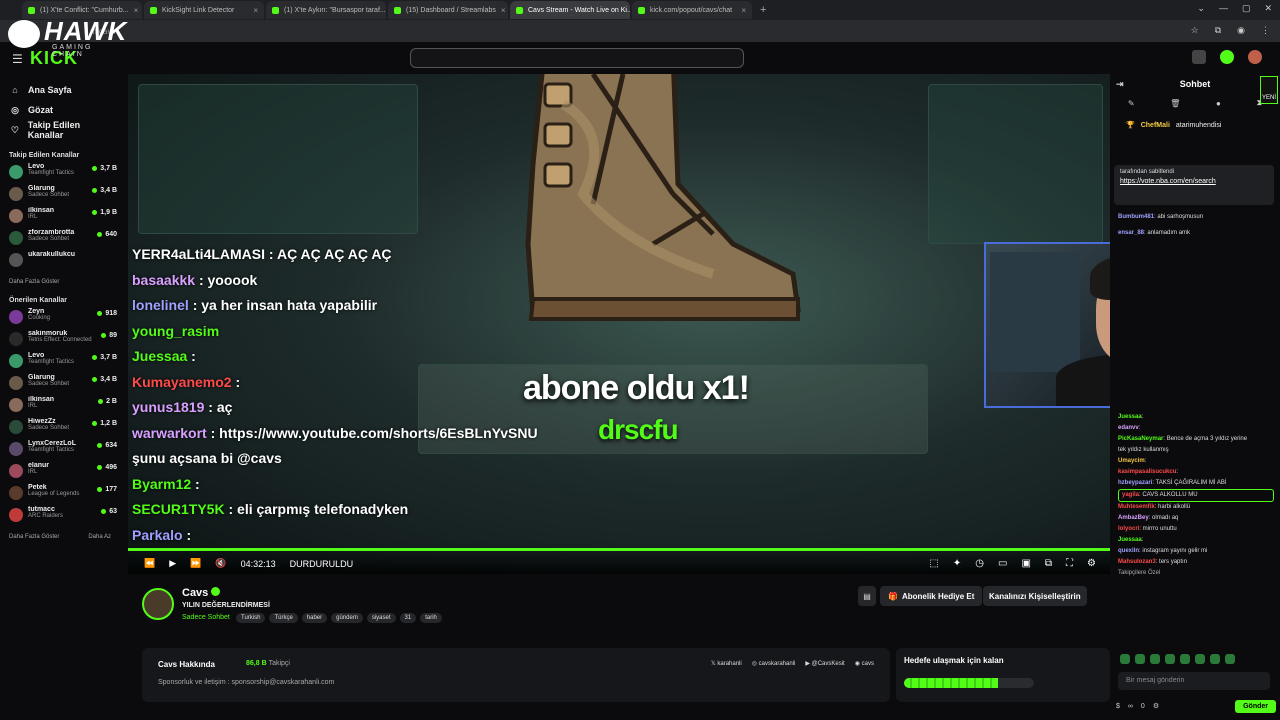 The width and height of the screenshot is (1280, 720). I want to click on sidebar-channel: tutmacc ARC Raiders 63, so click(63, 517).